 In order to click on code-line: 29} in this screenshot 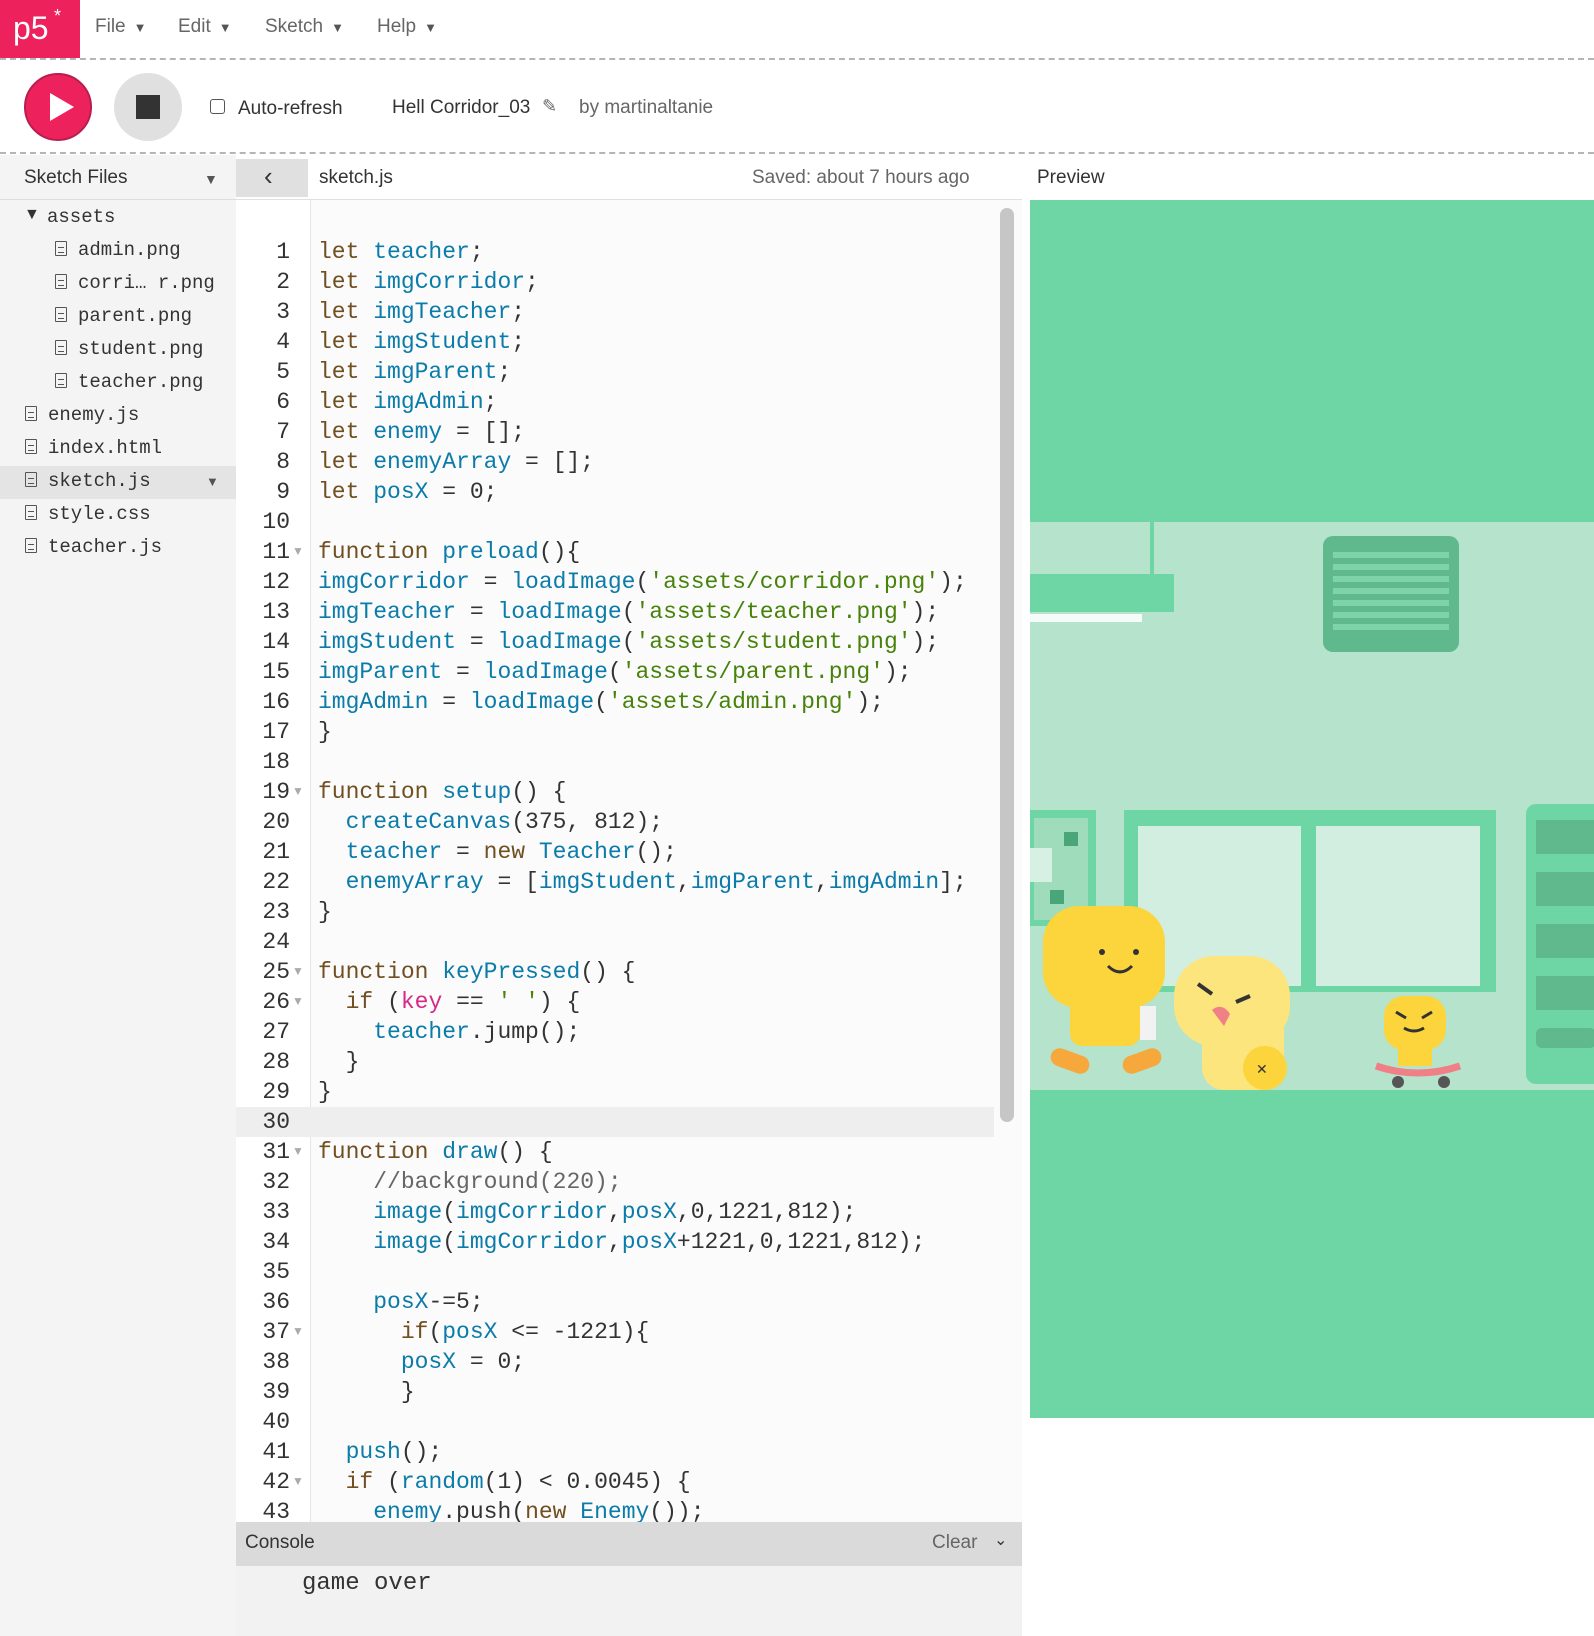, I will do `click(616, 1092)`.